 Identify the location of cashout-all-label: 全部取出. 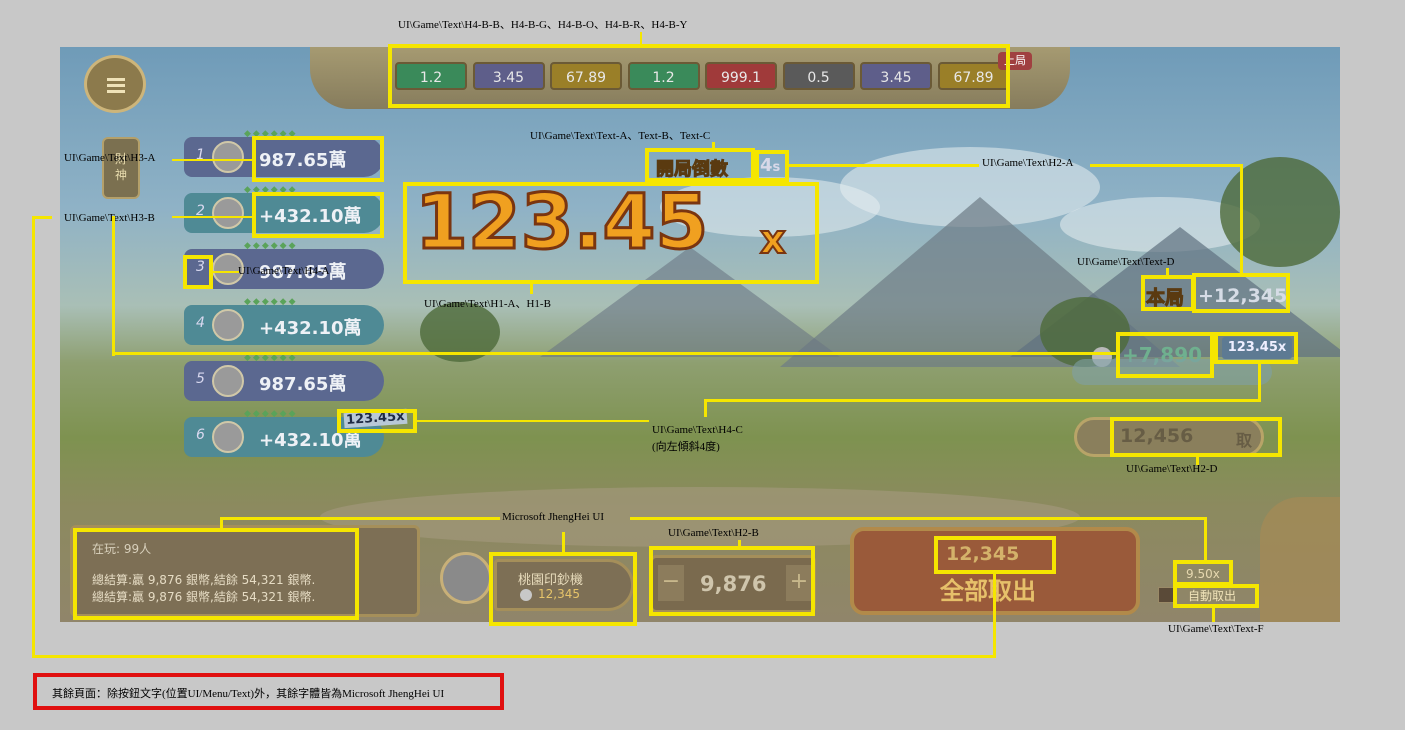
(988, 591).